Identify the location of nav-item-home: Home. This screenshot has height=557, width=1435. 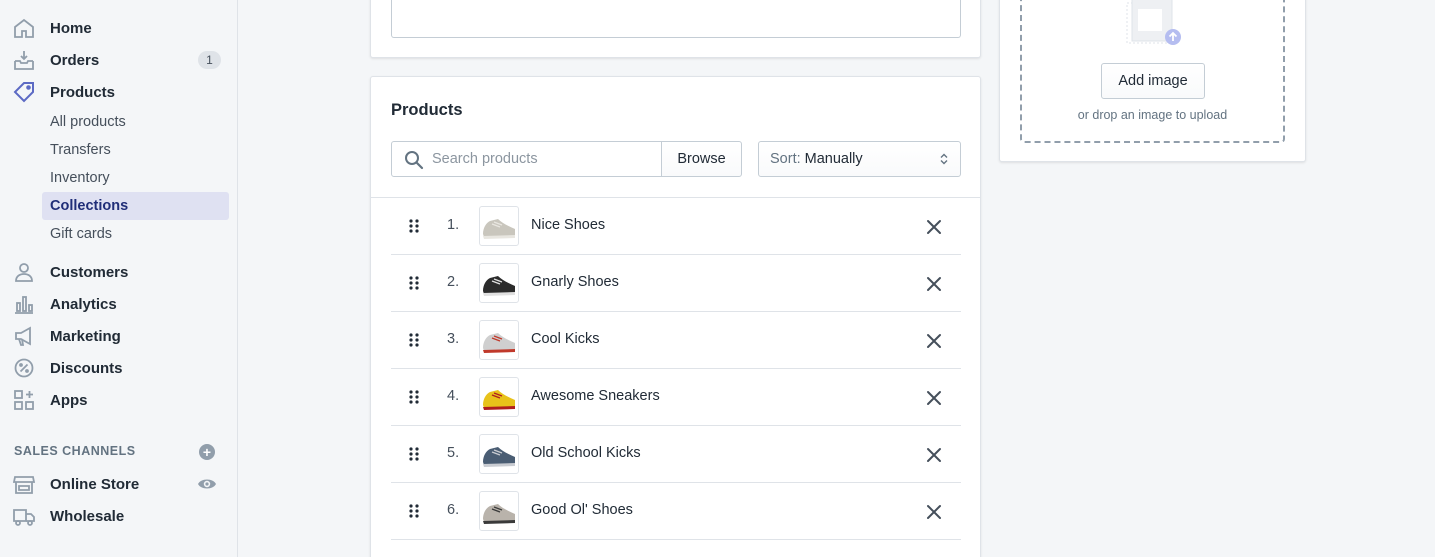
(119, 28).